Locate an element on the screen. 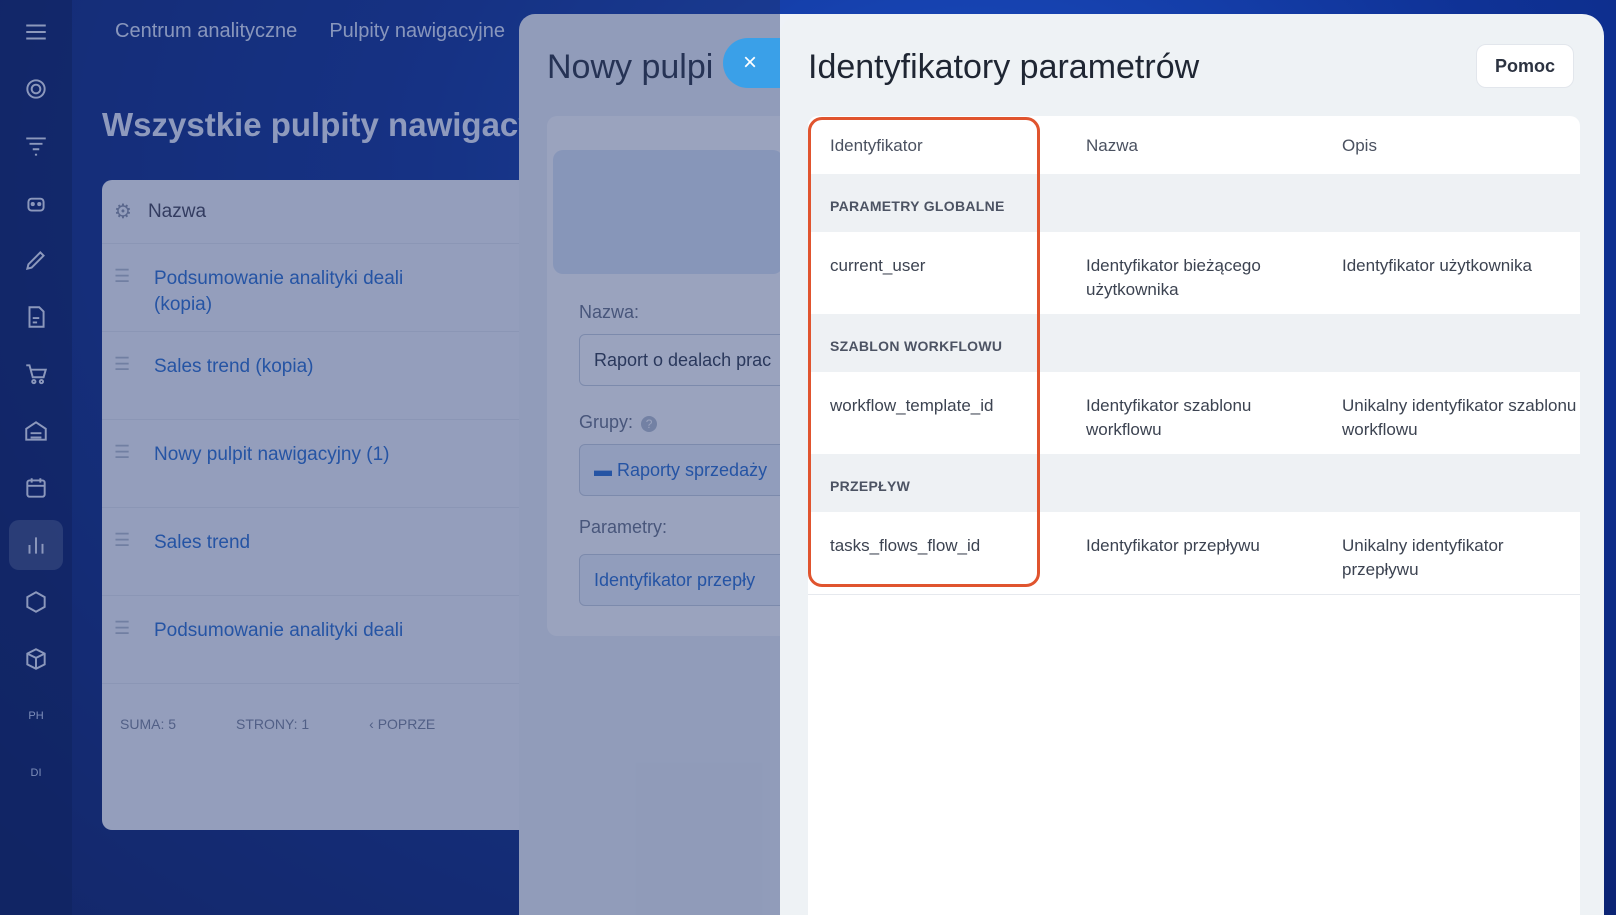 The width and height of the screenshot is (1616, 915). group-label: PARAMETRY GLOBALNE is located at coordinates (1194, 203).